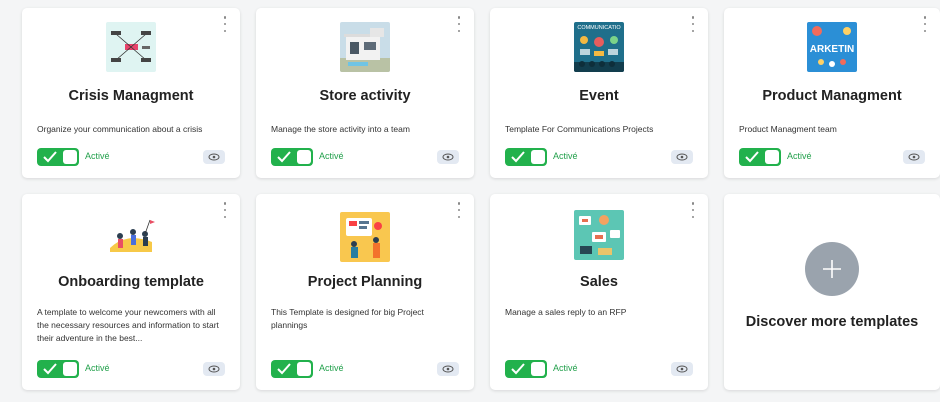 Image resolution: width=940 pixels, height=402 pixels. I want to click on sales-icon, so click(599, 235).